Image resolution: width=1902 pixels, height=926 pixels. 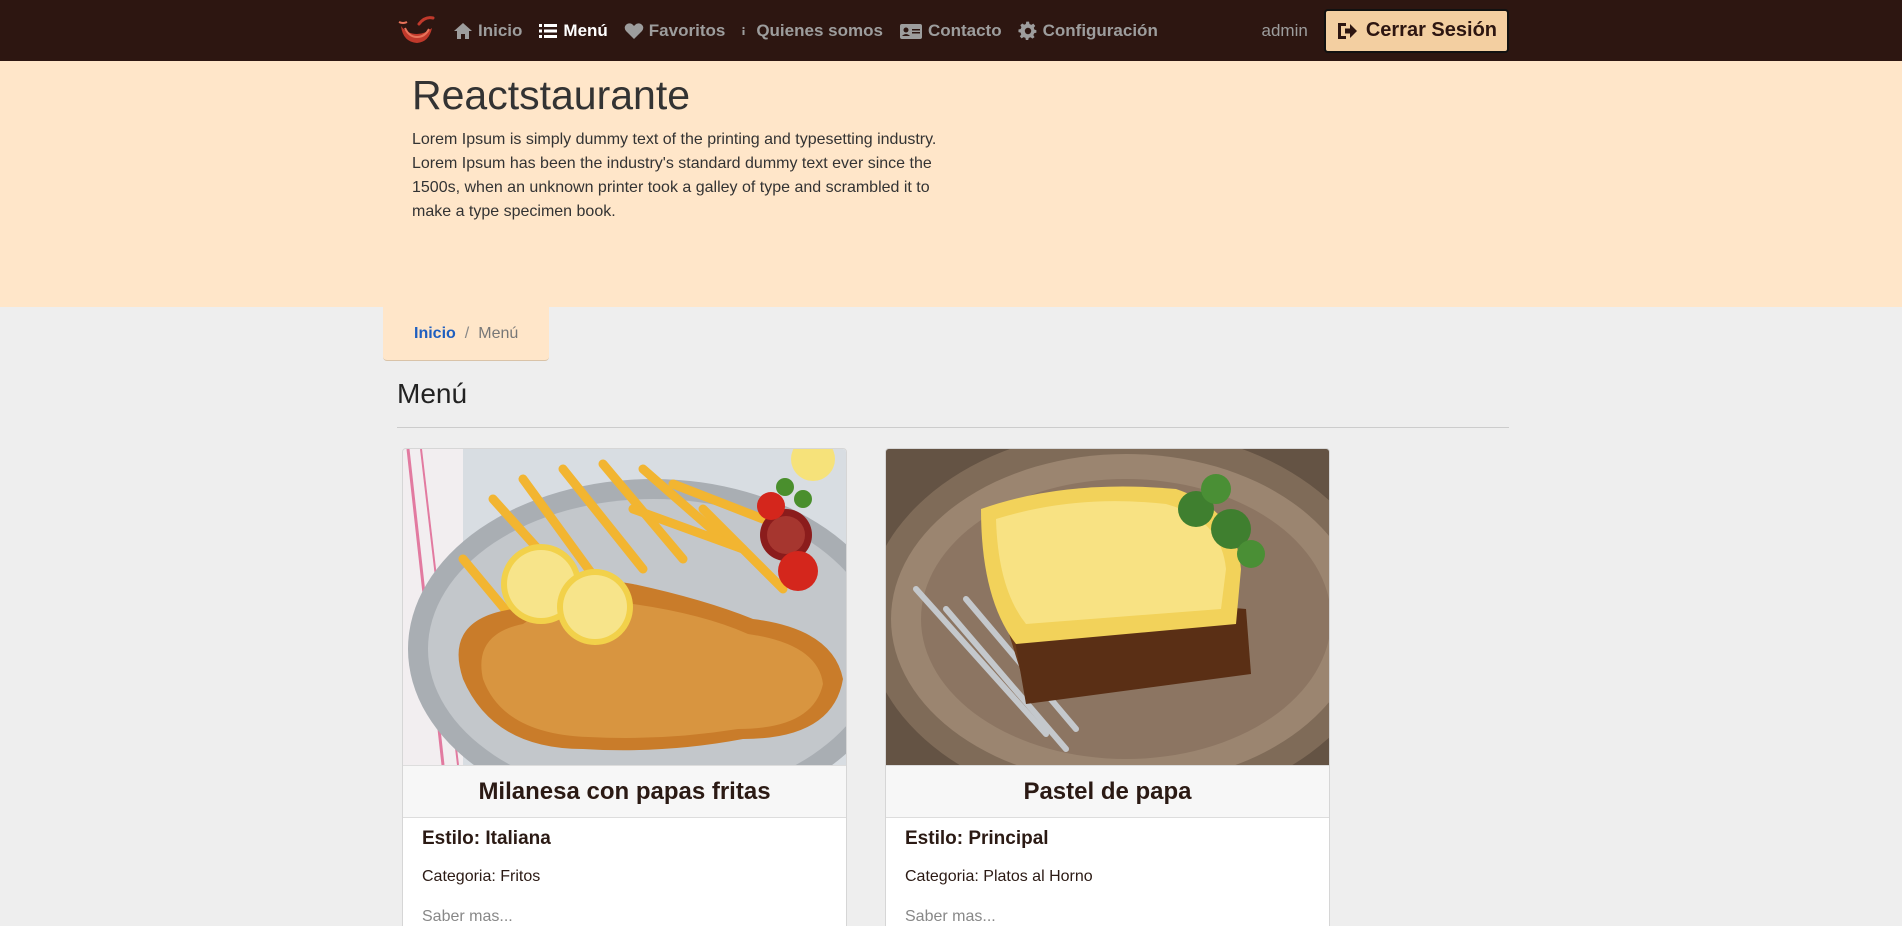 What do you see at coordinates (1107, 607) in the screenshot?
I see `dish-image-pastel-de-papa` at bounding box center [1107, 607].